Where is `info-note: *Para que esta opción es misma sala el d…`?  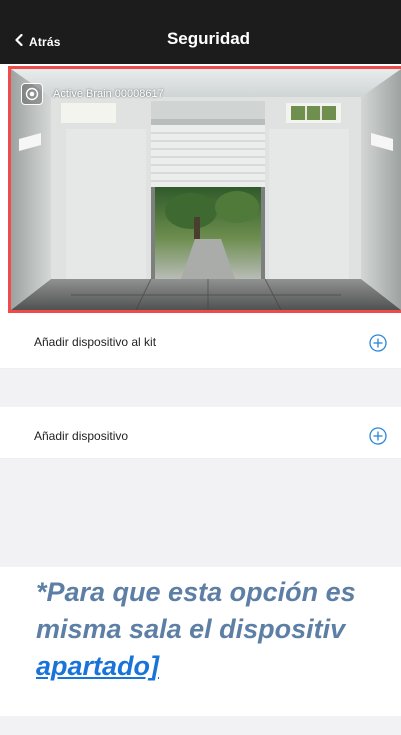 info-note: *Para que esta opción es misma sala el d… is located at coordinates (218, 629).